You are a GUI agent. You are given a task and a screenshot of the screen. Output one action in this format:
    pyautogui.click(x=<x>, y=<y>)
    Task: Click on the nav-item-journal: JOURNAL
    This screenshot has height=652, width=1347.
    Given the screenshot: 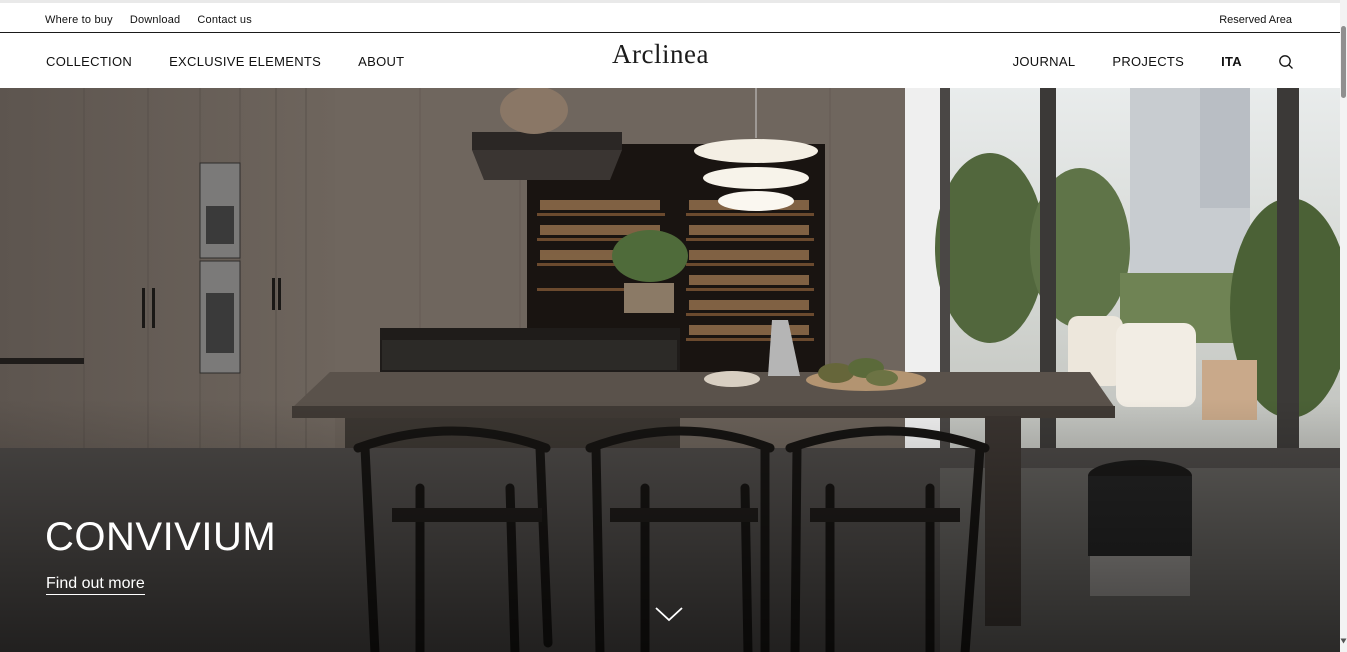 What is the action you would take?
    pyautogui.click(x=1044, y=61)
    